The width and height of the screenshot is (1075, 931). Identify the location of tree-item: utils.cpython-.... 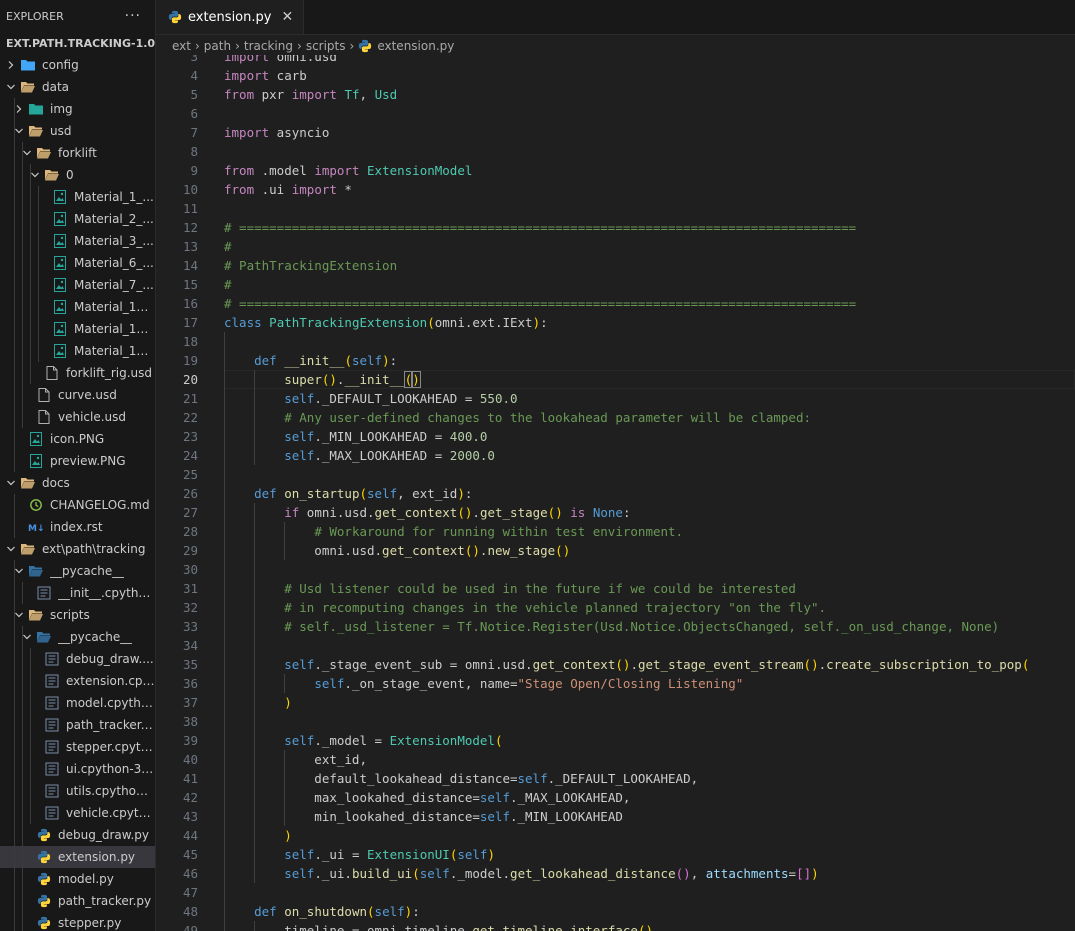
(77, 791).